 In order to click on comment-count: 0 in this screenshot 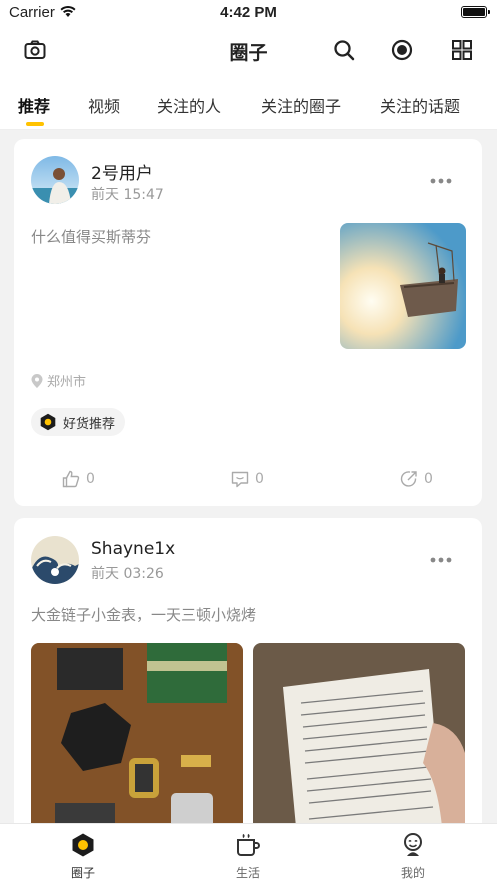, I will do `click(259, 479)`.